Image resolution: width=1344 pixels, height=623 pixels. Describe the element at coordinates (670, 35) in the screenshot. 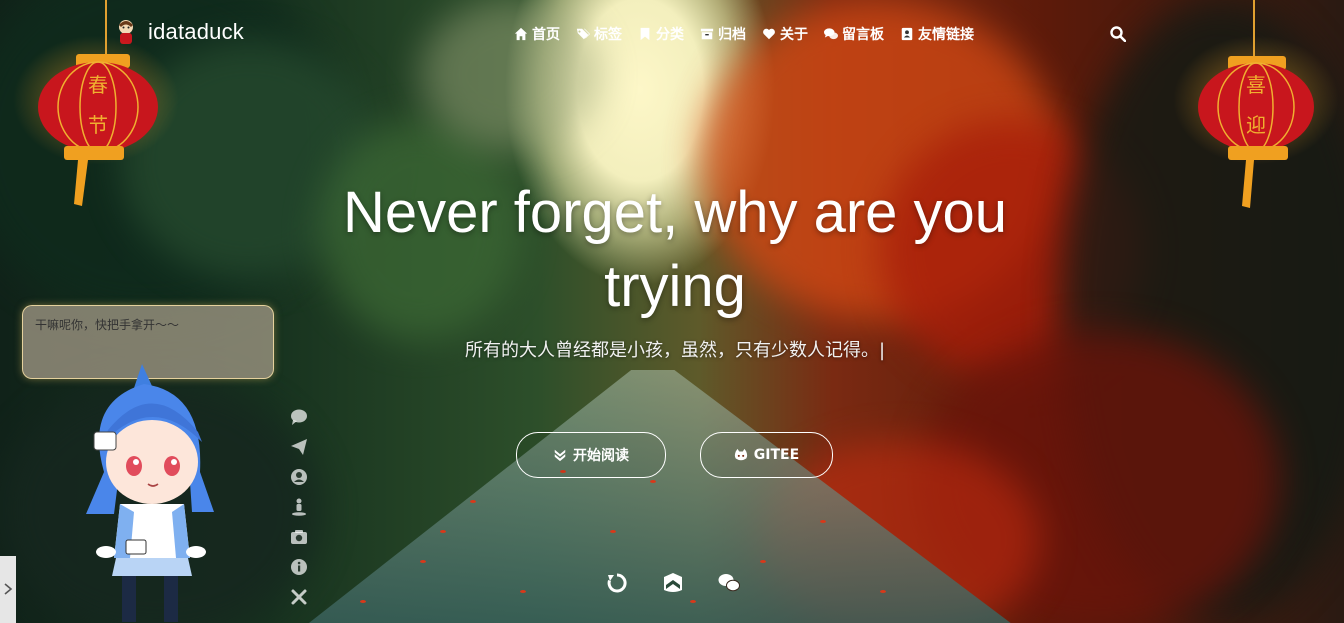

I see `nav-categories-label: 分类` at that location.